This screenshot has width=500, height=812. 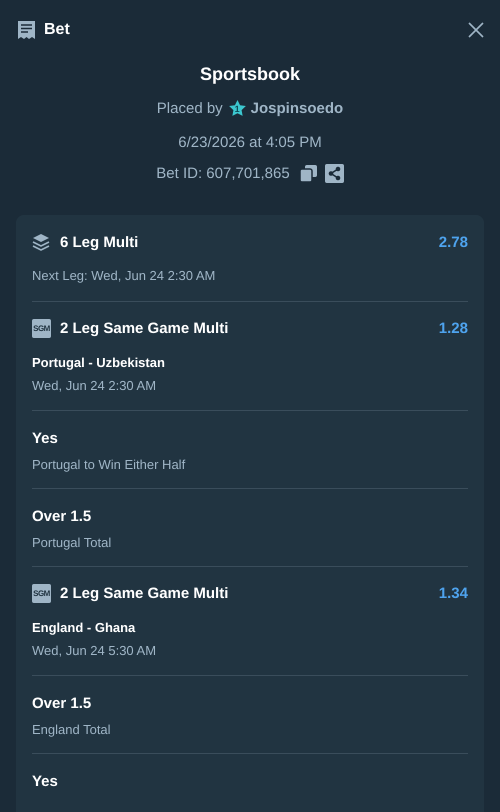 I want to click on sportsbook-title: Sportsbook, so click(x=250, y=75).